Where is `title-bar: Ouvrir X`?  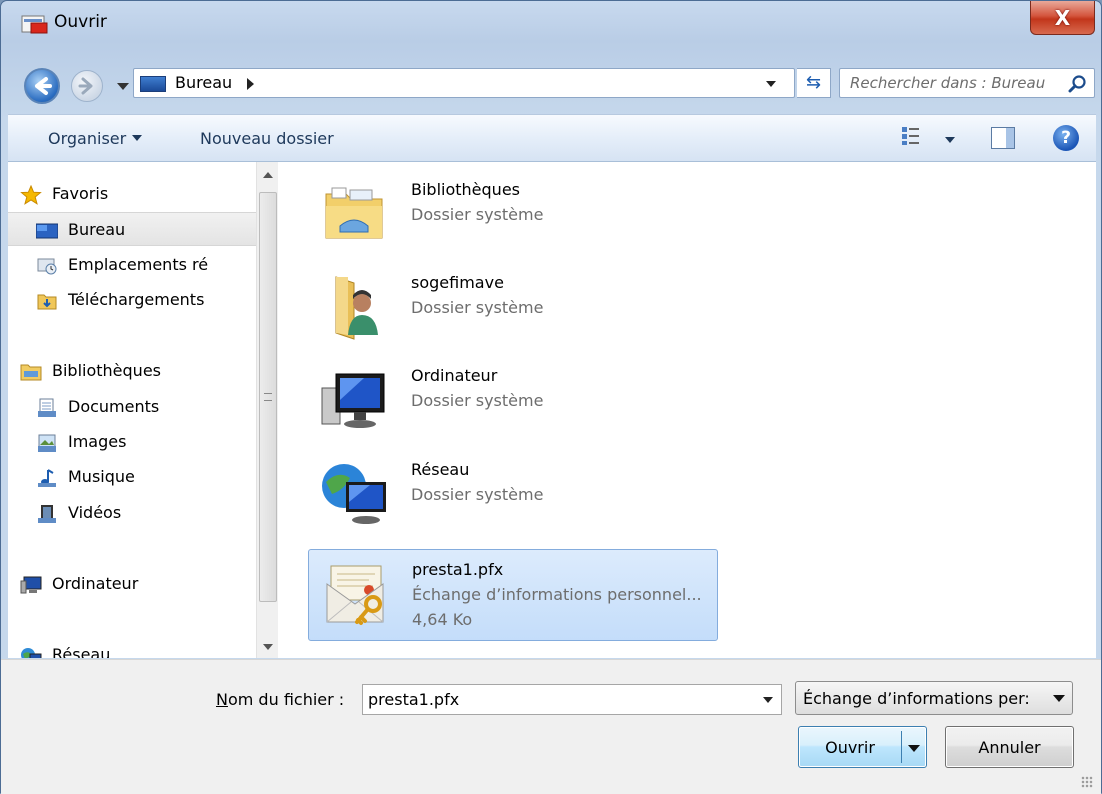
title-bar: Ouvrir X is located at coordinates (551, 30).